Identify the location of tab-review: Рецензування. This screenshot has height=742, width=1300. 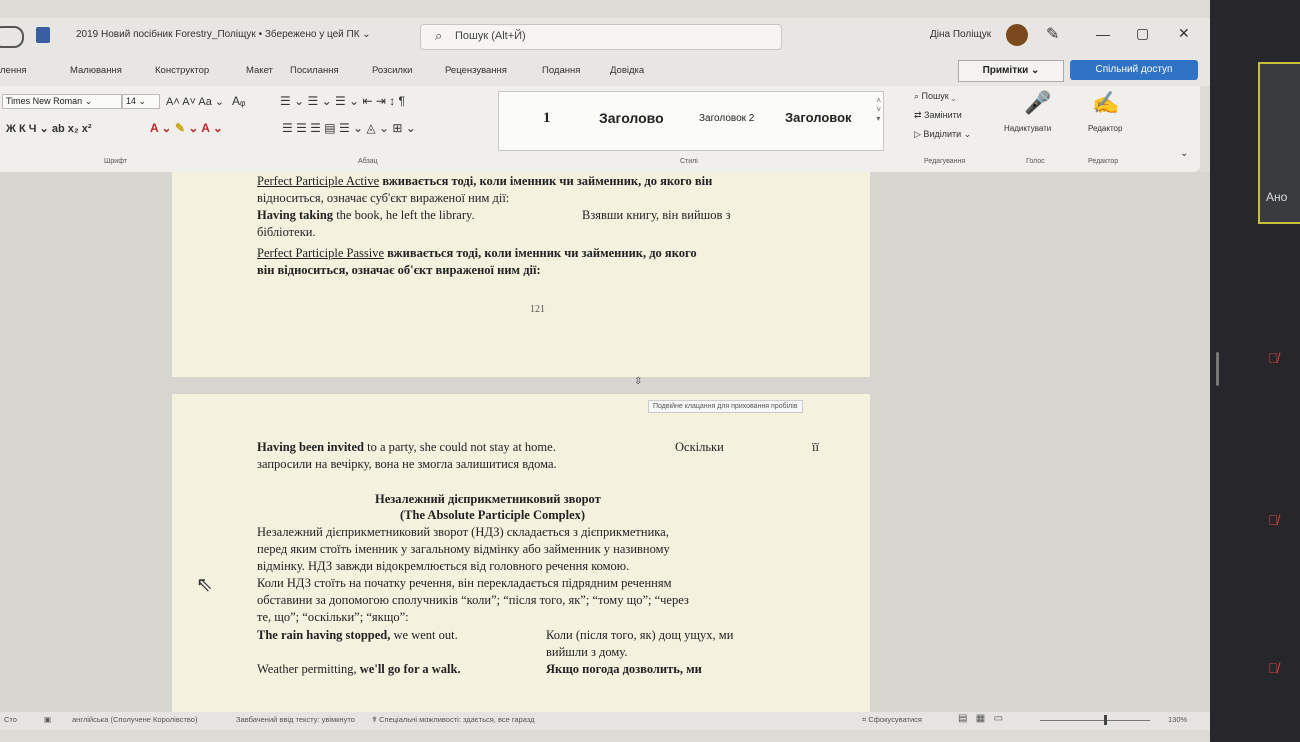
(476, 70).